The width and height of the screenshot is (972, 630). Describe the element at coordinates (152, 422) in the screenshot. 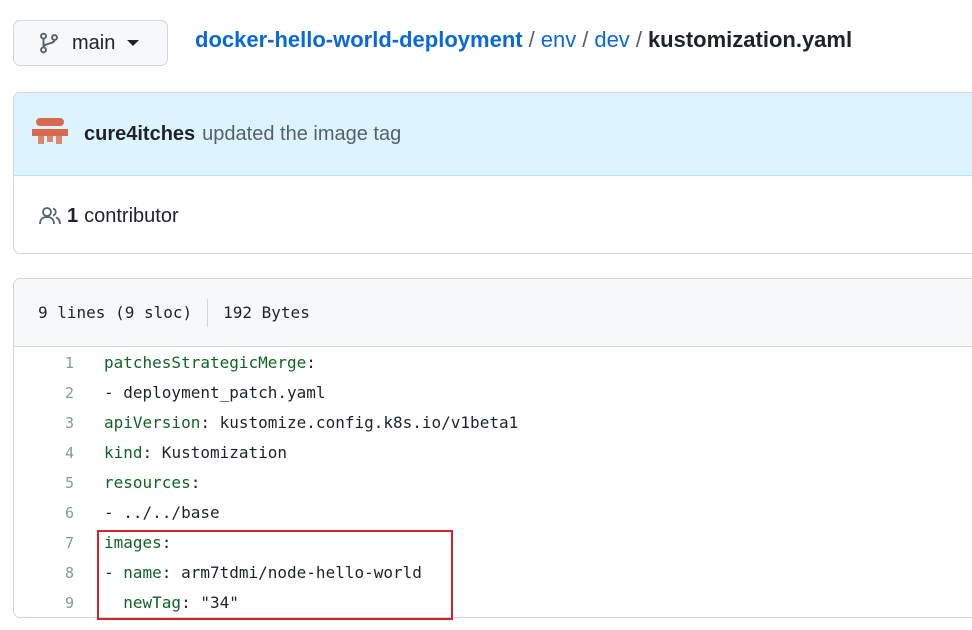

I see `yaml-key: apiVersion` at that location.